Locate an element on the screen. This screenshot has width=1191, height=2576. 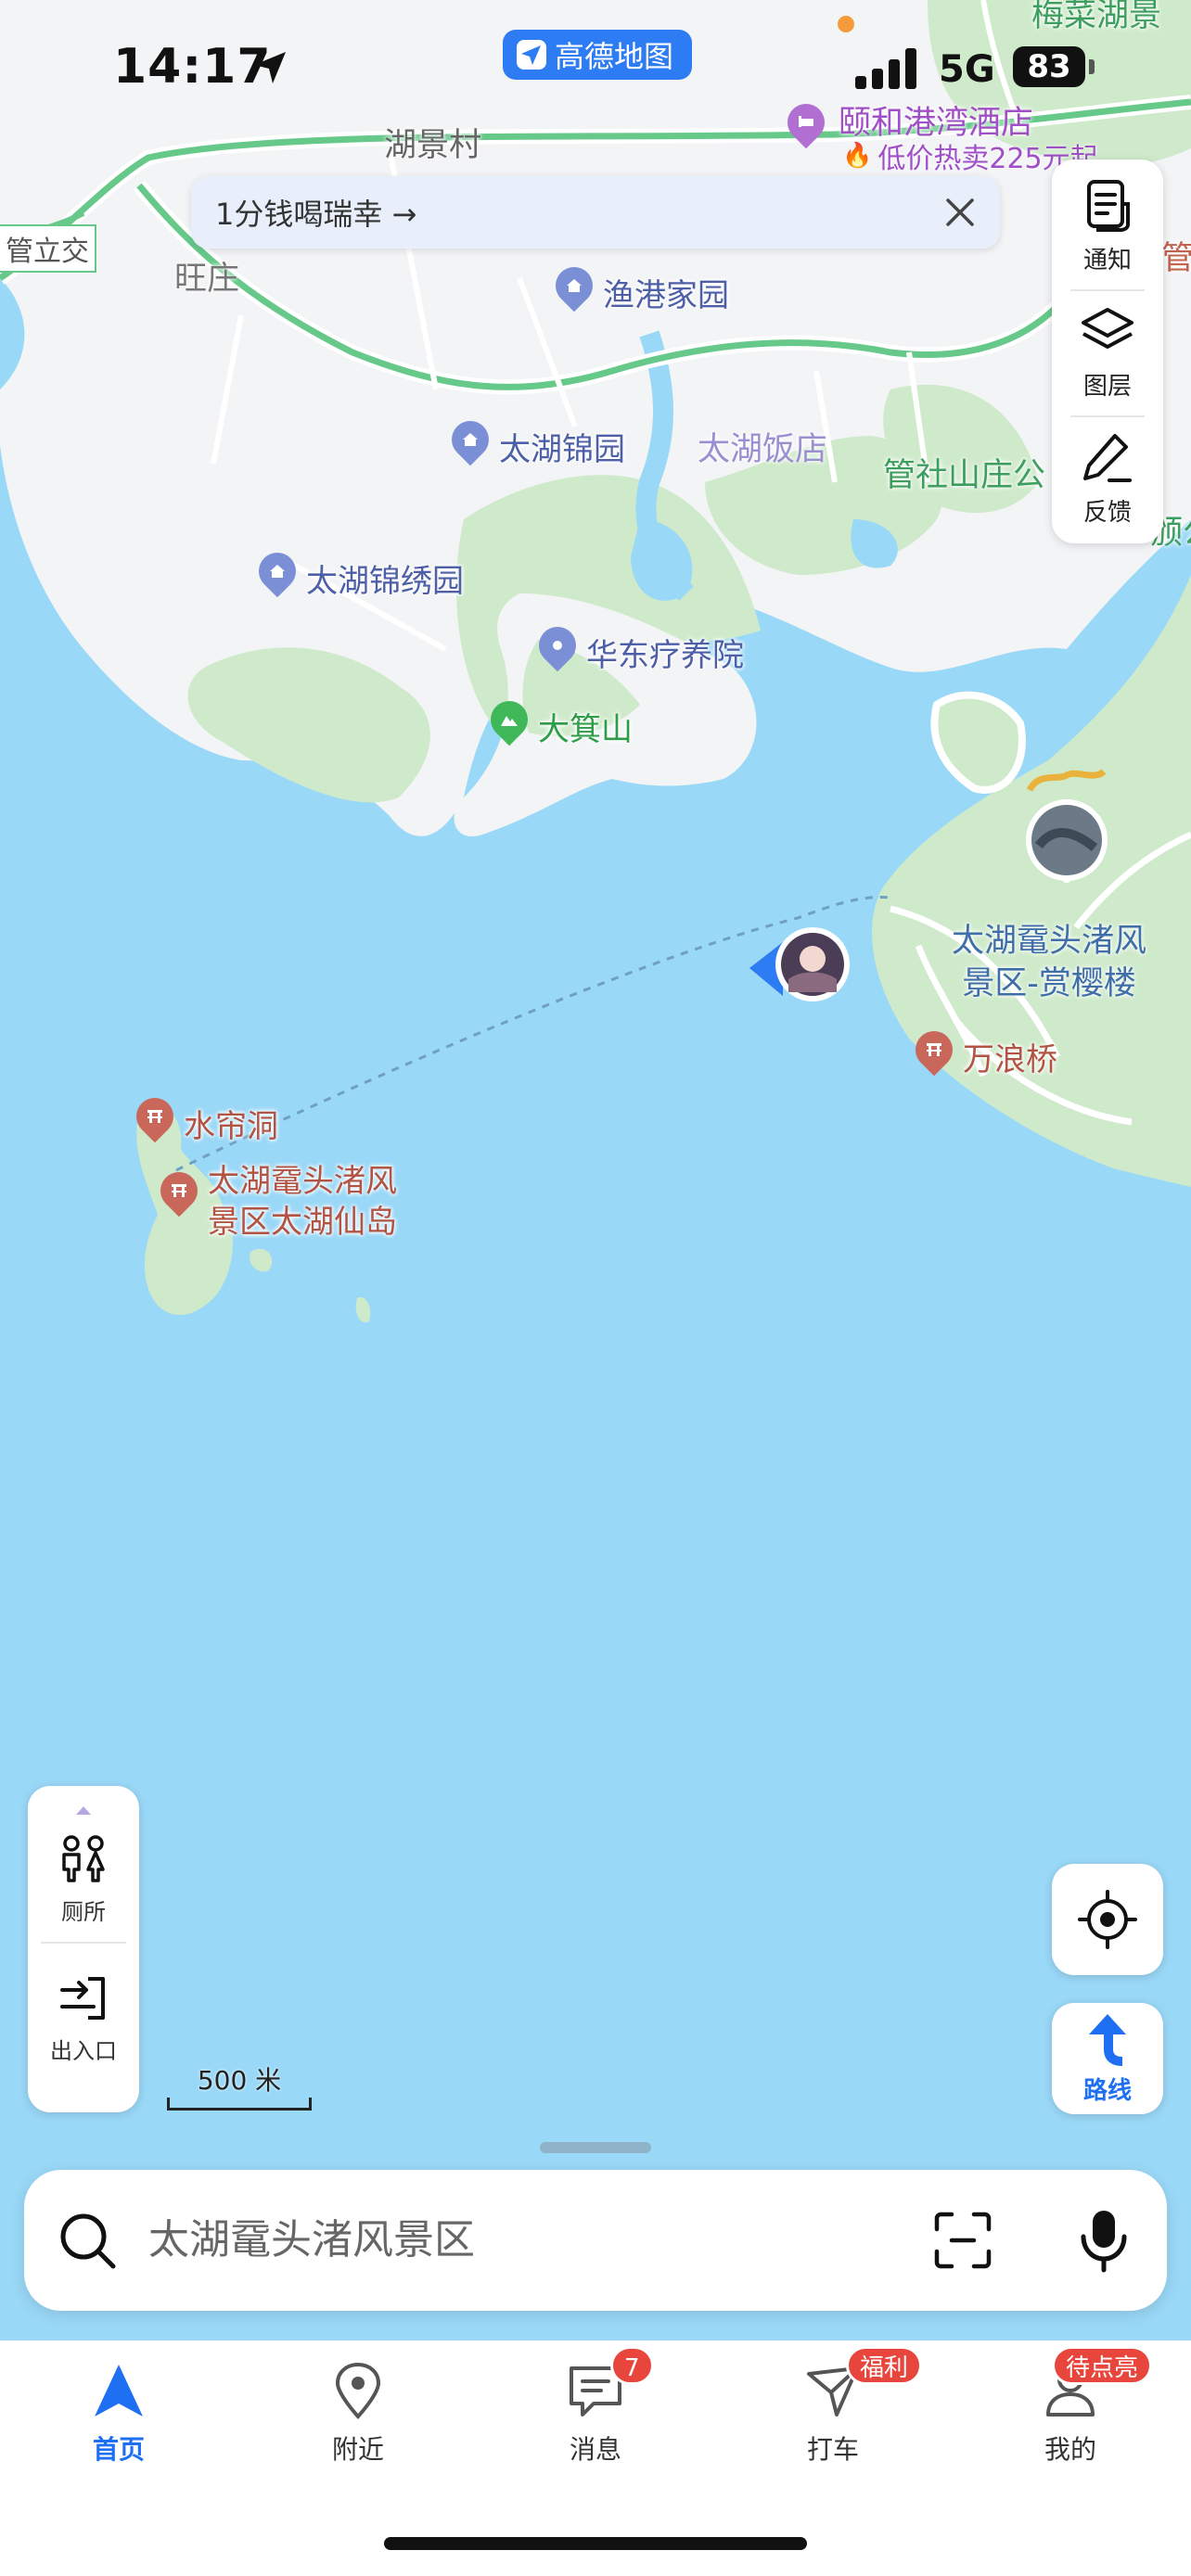
map-tools-panel: 通知 图层 反馈 is located at coordinates (1107, 351).